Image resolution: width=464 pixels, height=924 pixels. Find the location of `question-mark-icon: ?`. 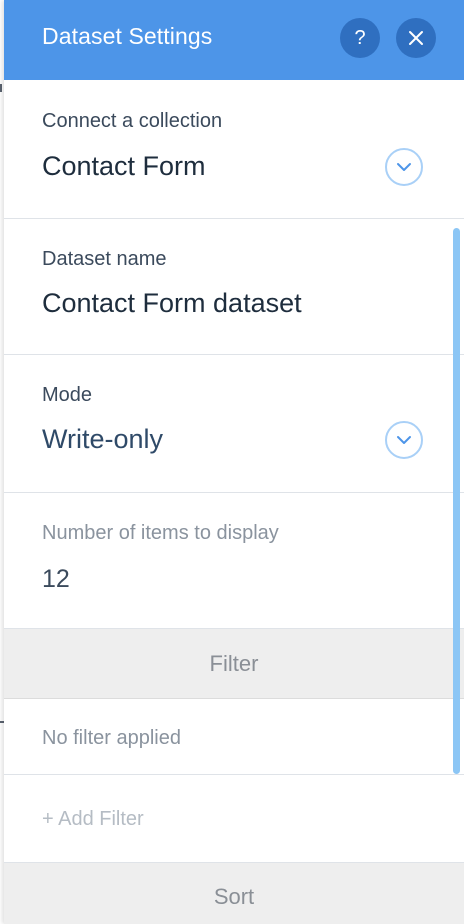

question-mark-icon: ? is located at coordinates (360, 38).